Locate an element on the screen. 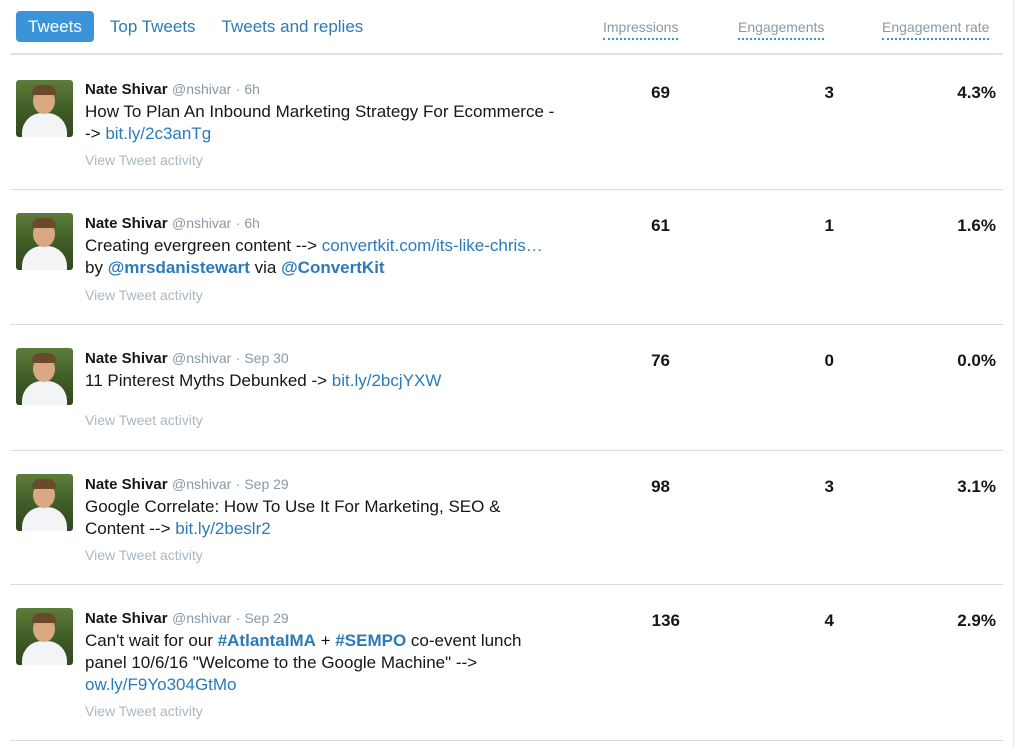 The width and height of the screenshot is (1024, 748). tweet-hashtag: #AtlantaIMA is located at coordinates (267, 640).